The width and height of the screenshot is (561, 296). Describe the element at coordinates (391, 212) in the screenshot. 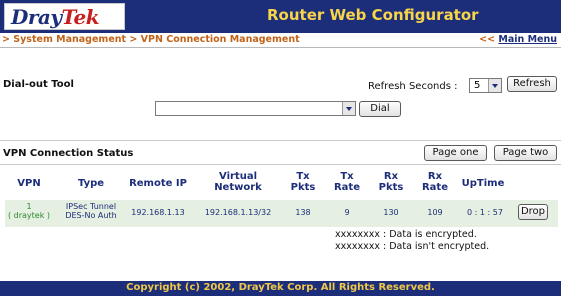

I see `cell-rx-pkts: 130` at that location.